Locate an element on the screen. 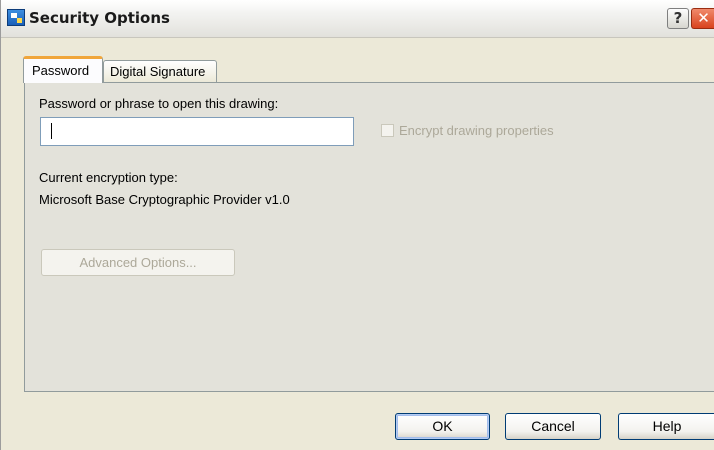  encrypt-properties-checkbox is located at coordinates (387, 130).